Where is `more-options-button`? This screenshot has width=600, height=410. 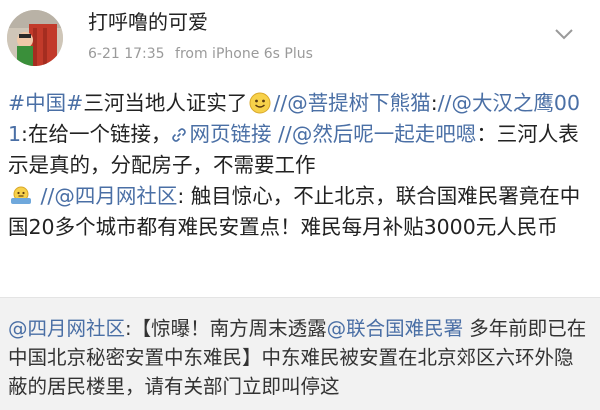 more-options-button is located at coordinates (564, 34).